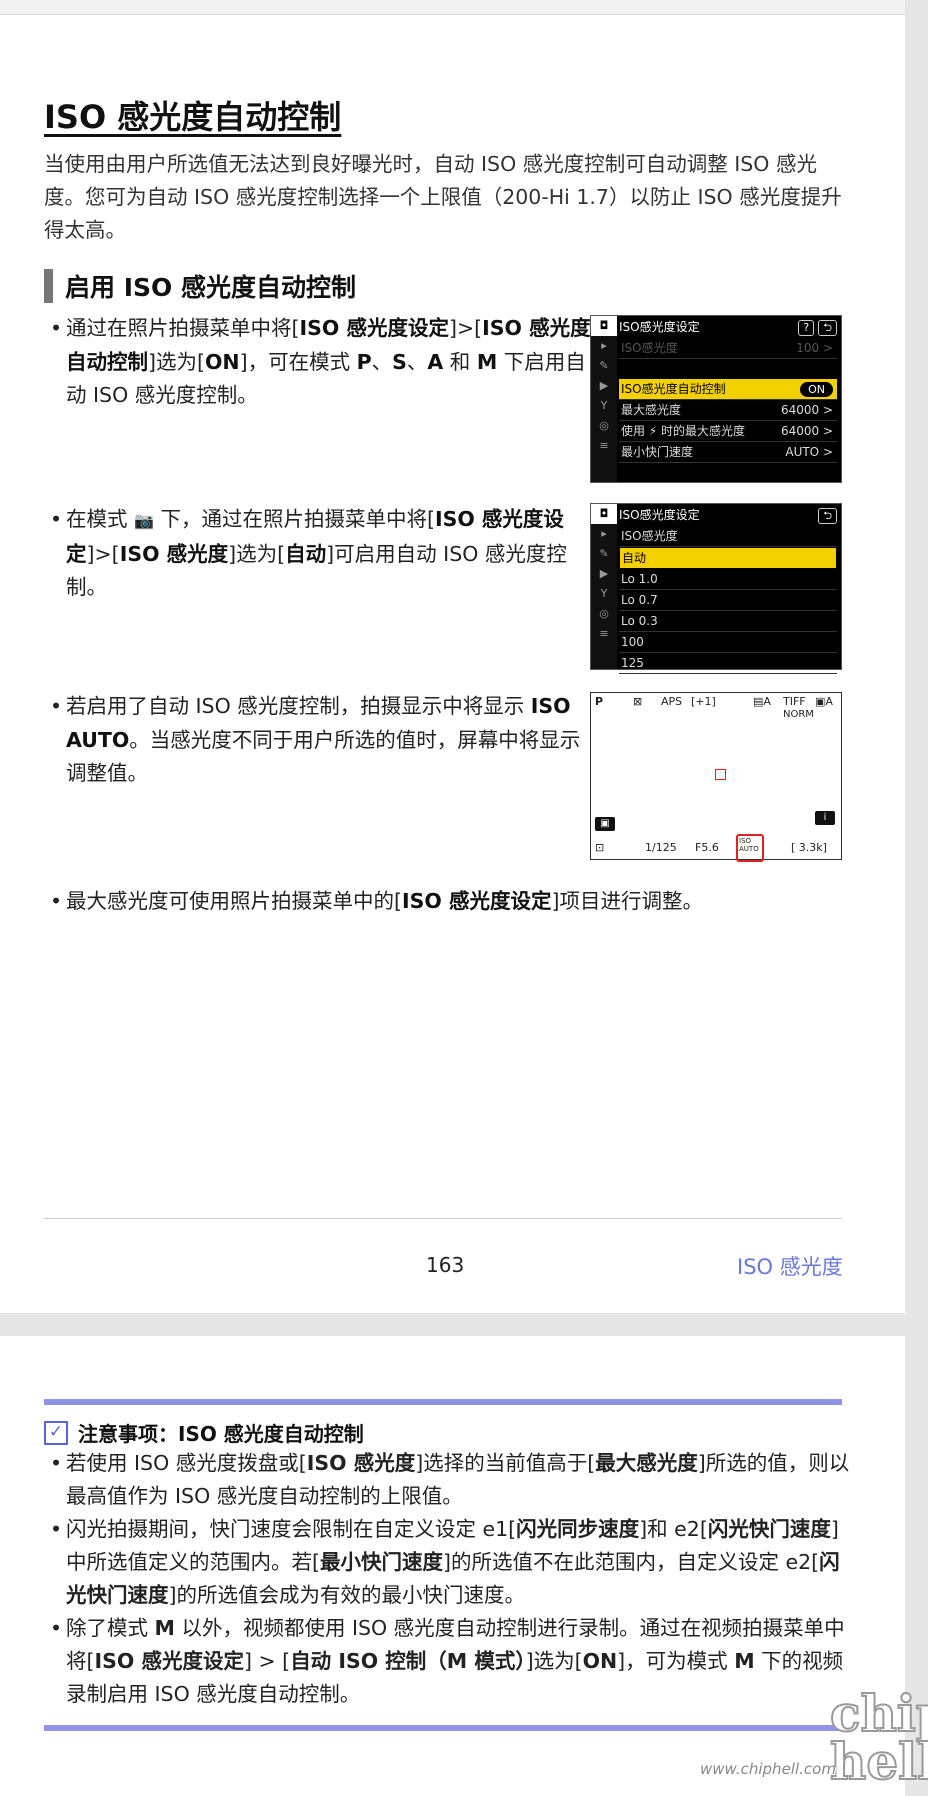  I want to click on check-icon: ✓, so click(56, 1432).